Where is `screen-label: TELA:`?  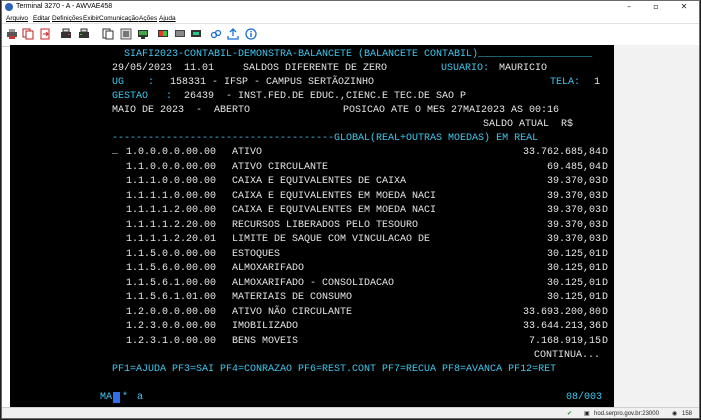
screen-label: TELA: is located at coordinates (565, 82).